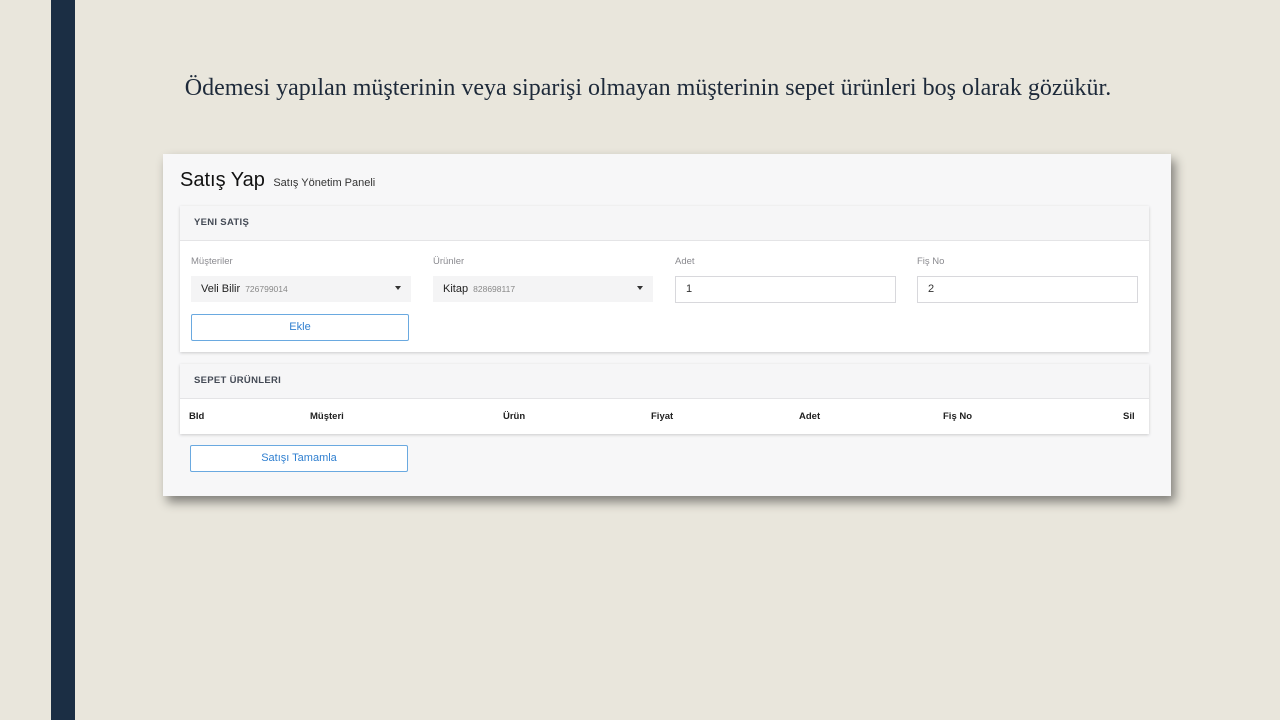 The height and width of the screenshot is (720, 1280). What do you see at coordinates (324, 183) in the screenshot?
I see `panel-subtitle: Satış Yönetim Paneli` at bounding box center [324, 183].